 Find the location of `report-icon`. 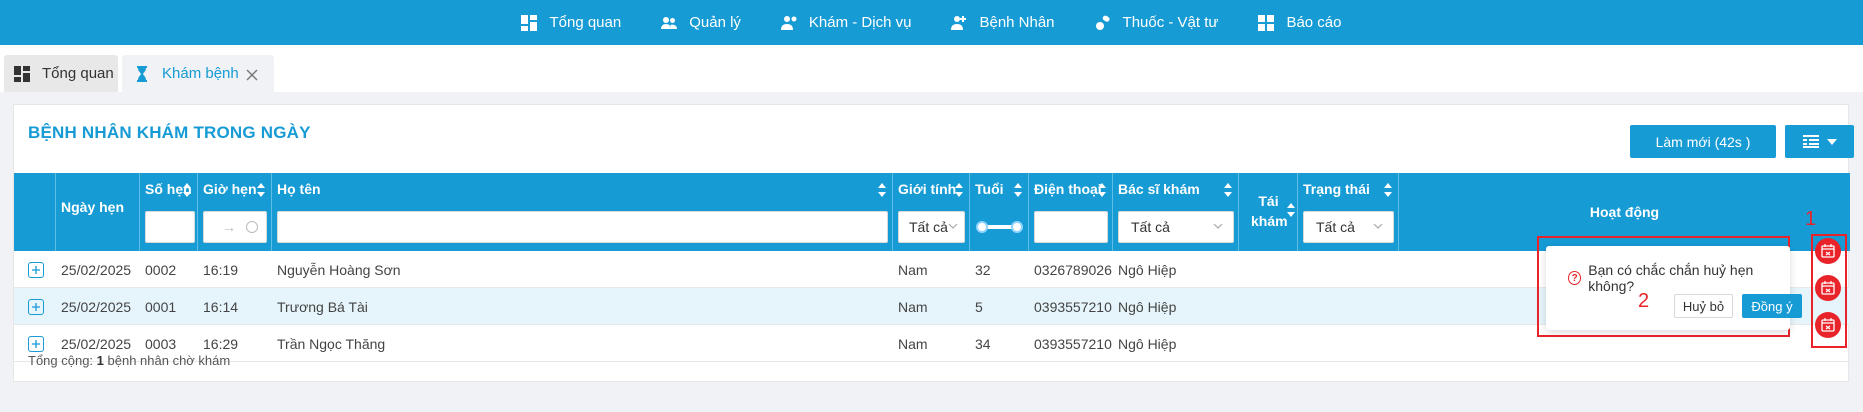

report-icon is located at coordinates (1266, 22).